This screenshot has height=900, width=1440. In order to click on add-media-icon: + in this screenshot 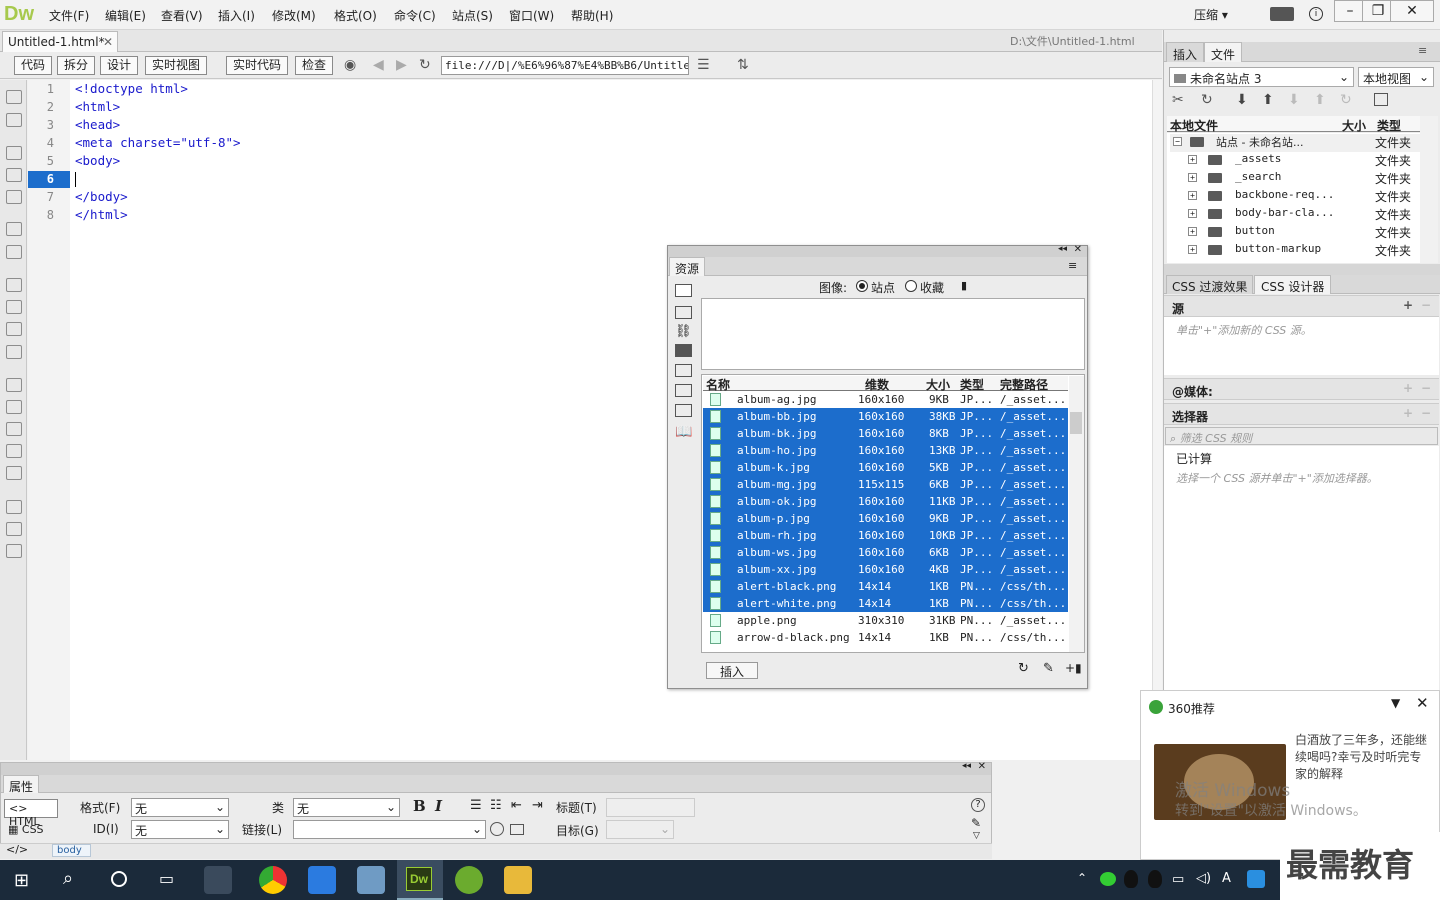, I will do `click(1408, 388)`.